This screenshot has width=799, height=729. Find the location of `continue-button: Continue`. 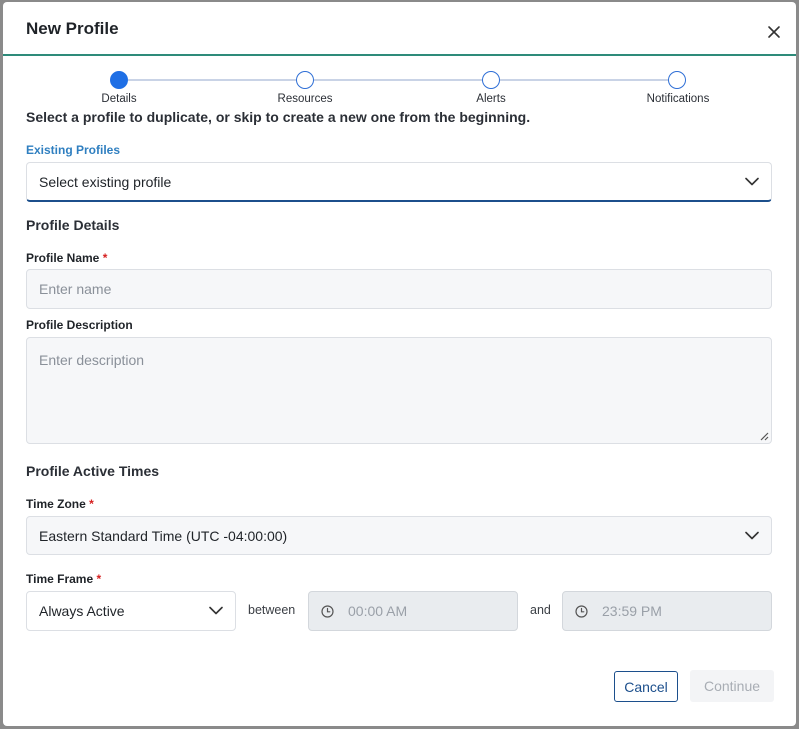

continue-button: Continue is located at coordinates (732, 686).